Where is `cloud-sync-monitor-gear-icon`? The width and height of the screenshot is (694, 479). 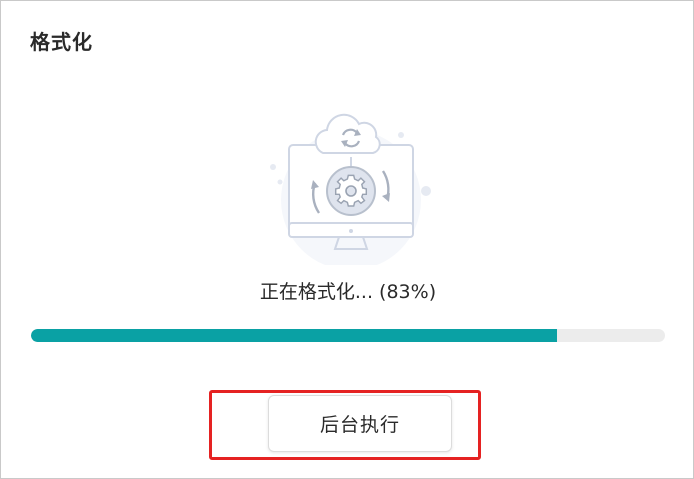 cloud-sync-monitor-gear-icon is located at coordinates (350, 189).